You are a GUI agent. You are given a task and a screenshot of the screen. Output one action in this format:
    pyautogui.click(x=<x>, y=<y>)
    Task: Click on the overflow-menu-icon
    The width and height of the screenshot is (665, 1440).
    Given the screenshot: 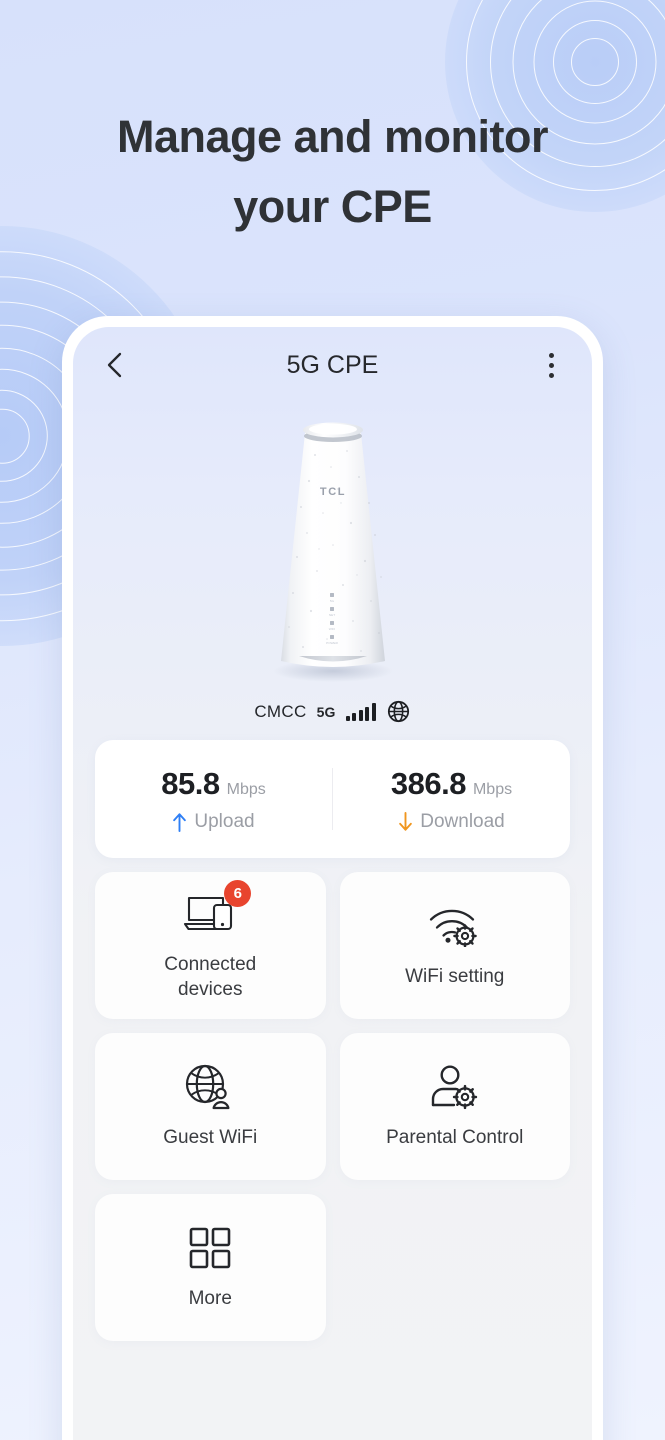 What is the action you would take?
    pyautogui.click(x=551, y=355)
    